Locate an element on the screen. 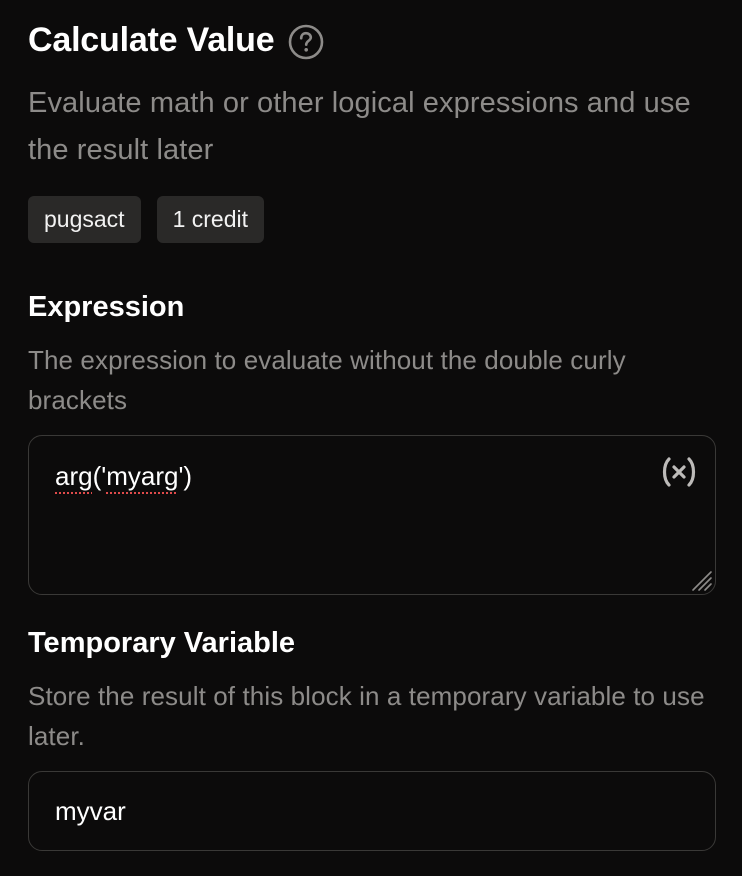  expression-value: arg('myarg') is located at coordinates (123, 476).